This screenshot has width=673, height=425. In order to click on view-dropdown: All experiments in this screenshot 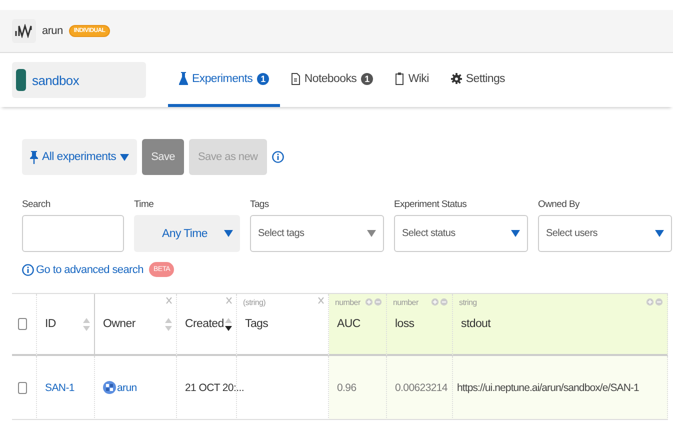, I will do `click(80, 157)`.